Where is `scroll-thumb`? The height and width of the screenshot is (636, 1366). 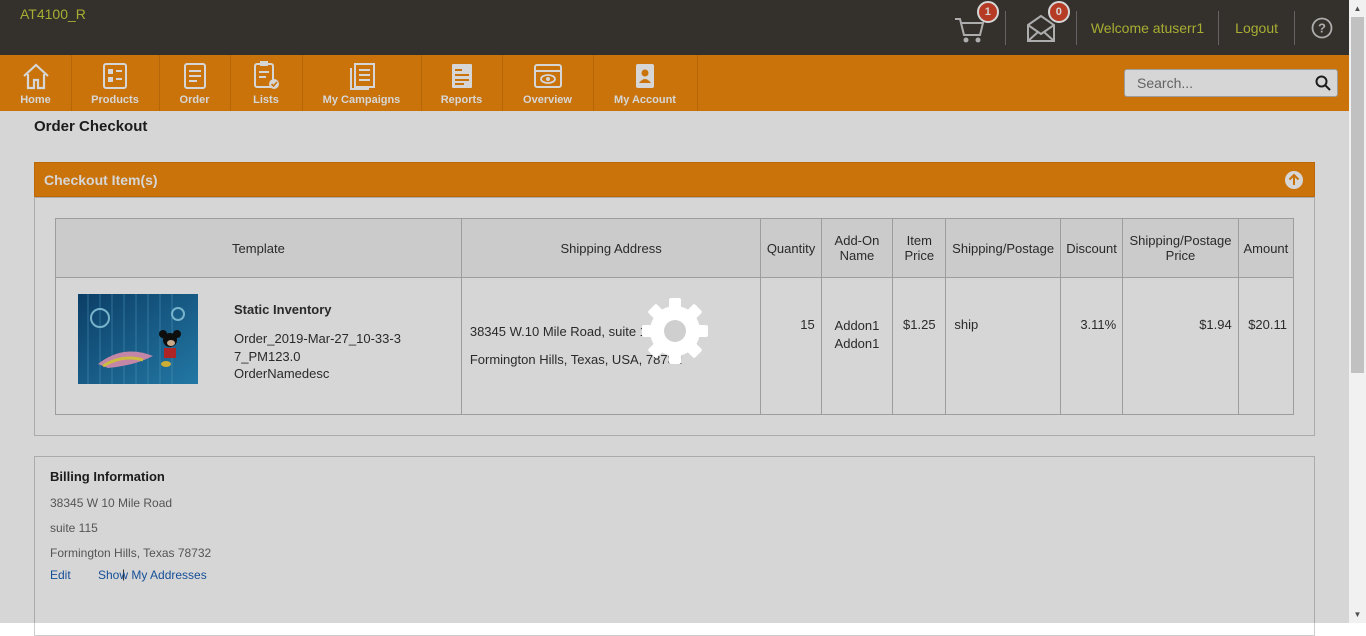 scroll-thumb is located at coordinates (1357, 195).